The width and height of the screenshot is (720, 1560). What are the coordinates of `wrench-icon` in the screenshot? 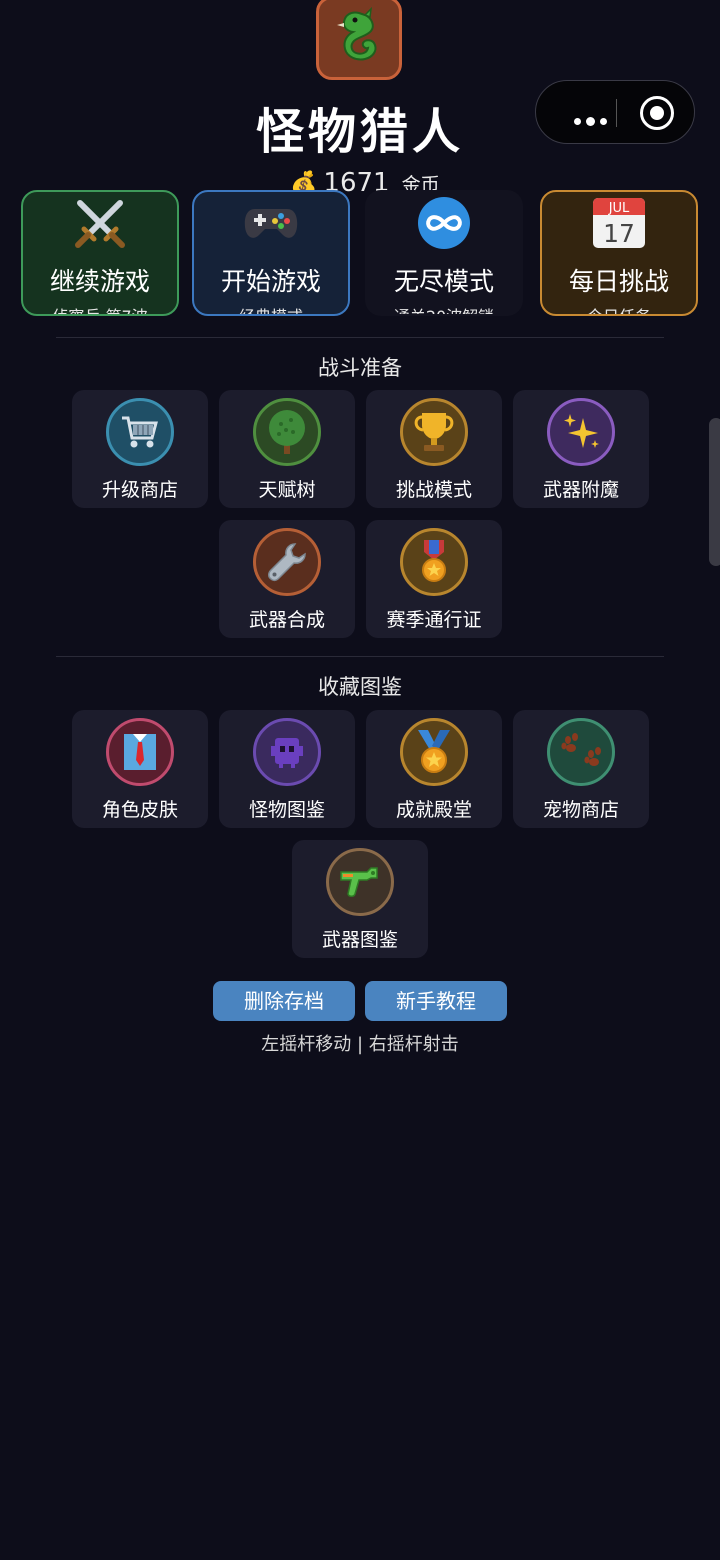 It's located at (287, 562).